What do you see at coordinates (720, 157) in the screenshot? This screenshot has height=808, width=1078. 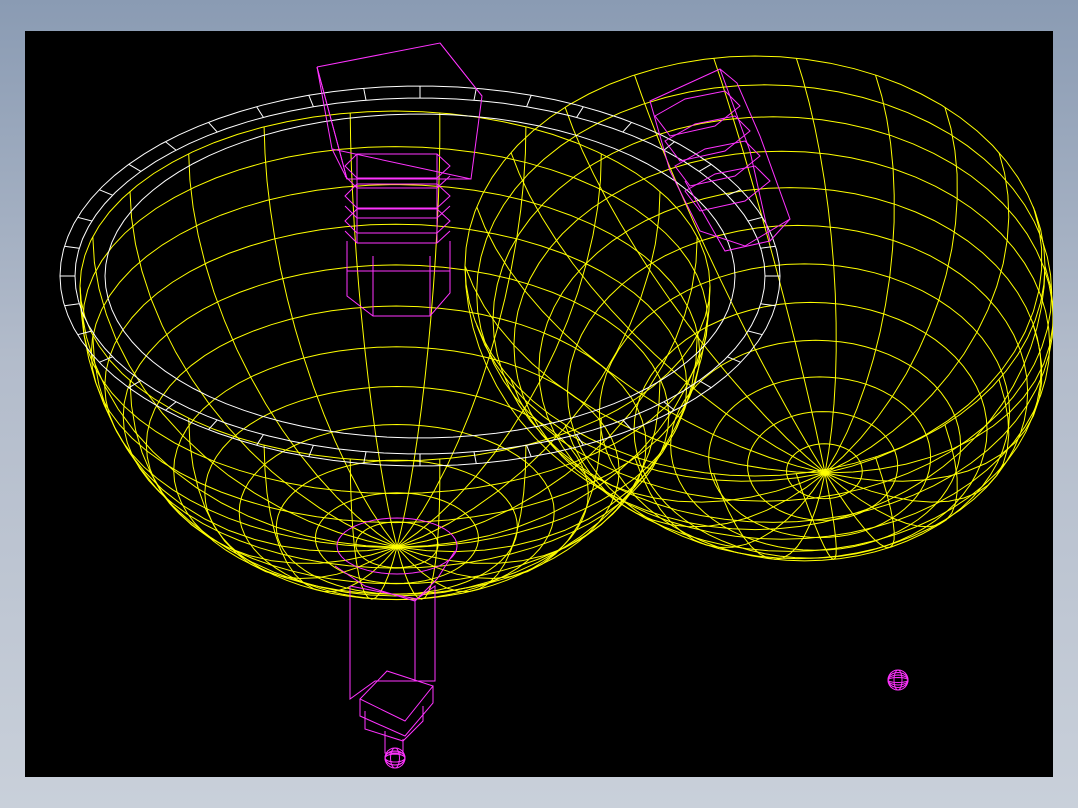 I see `right-faucet-body` at bounding box center [720, 157].